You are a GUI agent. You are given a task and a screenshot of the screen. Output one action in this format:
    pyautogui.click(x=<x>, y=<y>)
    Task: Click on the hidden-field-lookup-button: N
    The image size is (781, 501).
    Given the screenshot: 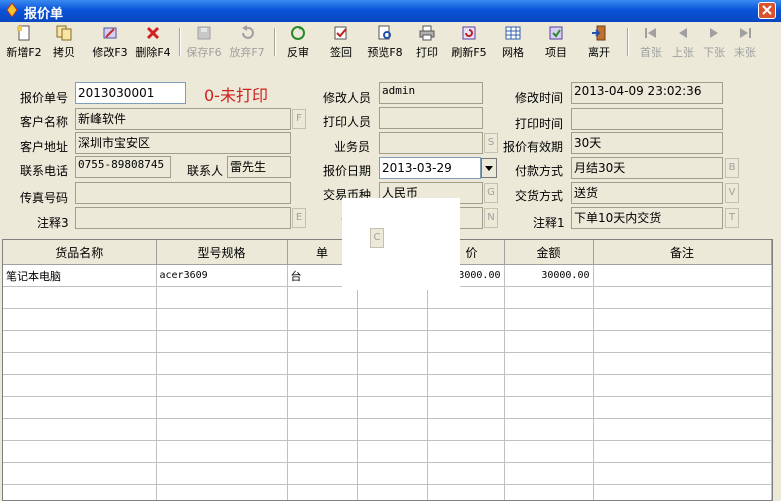 What is the action you would take?
    pyautogui.click(x=491, y=218)
    